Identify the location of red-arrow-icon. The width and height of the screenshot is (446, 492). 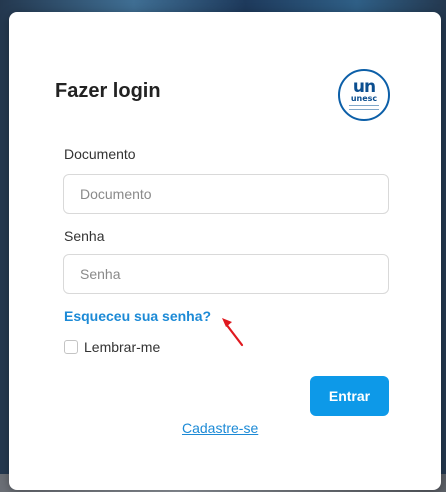
(233, 332).